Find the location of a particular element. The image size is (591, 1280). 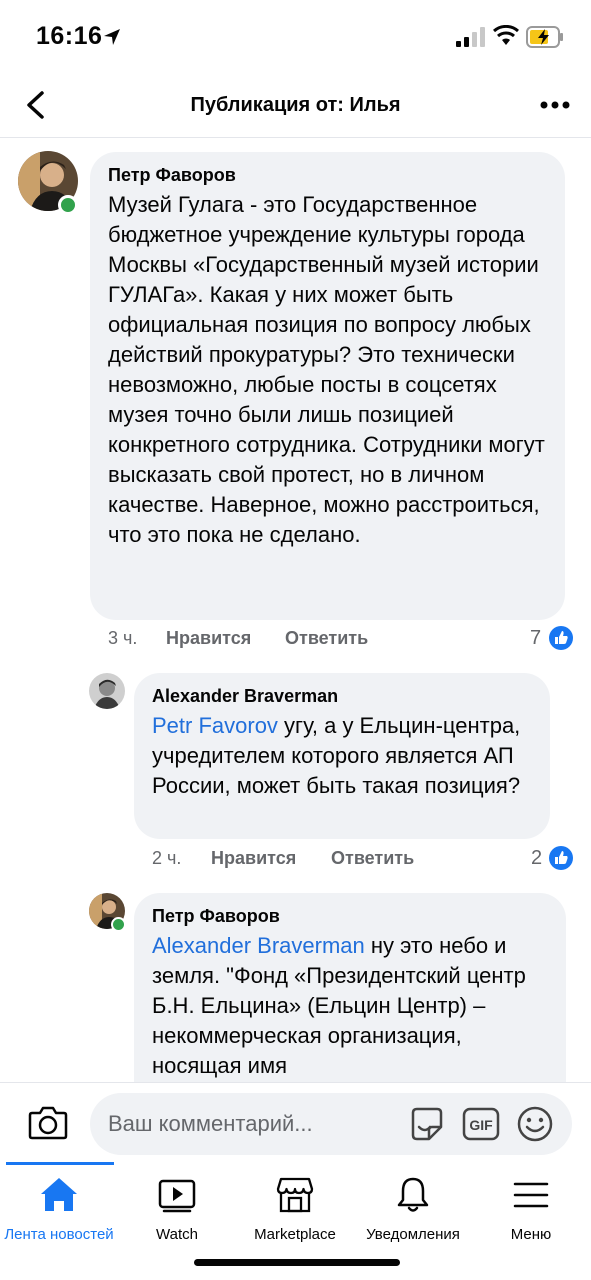

marketplace-icon is located at coordinates (295, 1195).